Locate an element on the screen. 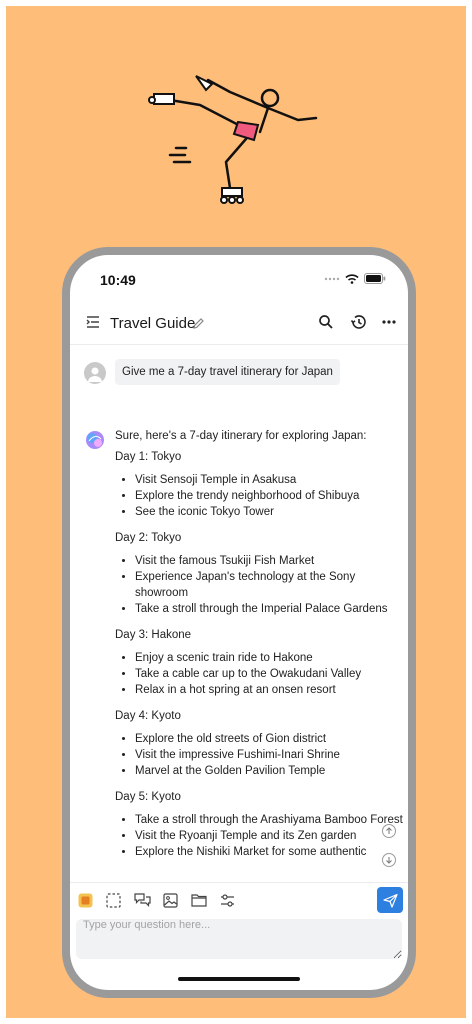 Image resolution: width=472 pixels, height=1024 pixels. assistant-avatar is located at coordinates (95, 440).